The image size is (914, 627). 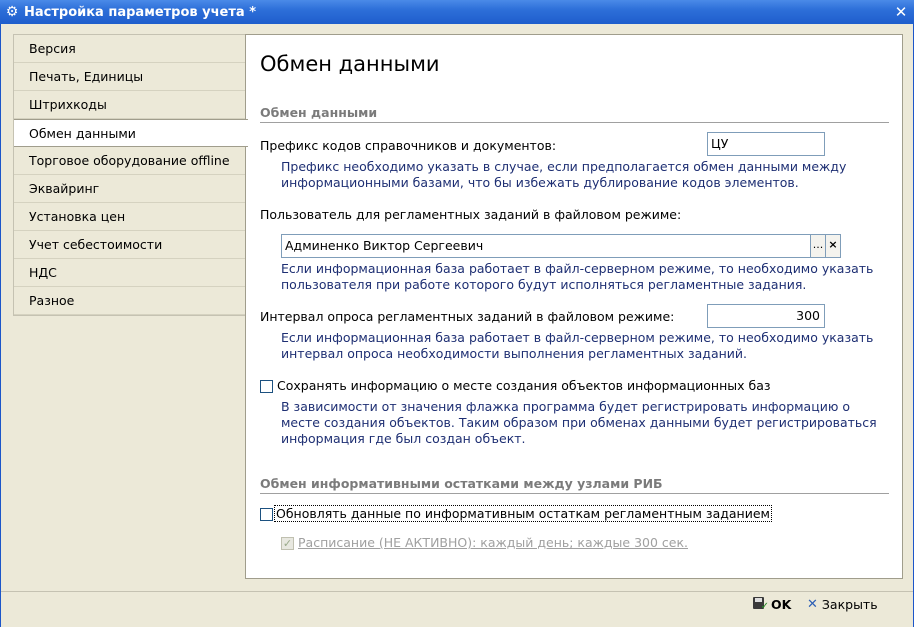 I want to click on close-window-button: ✕, so click(x=901, y=12).